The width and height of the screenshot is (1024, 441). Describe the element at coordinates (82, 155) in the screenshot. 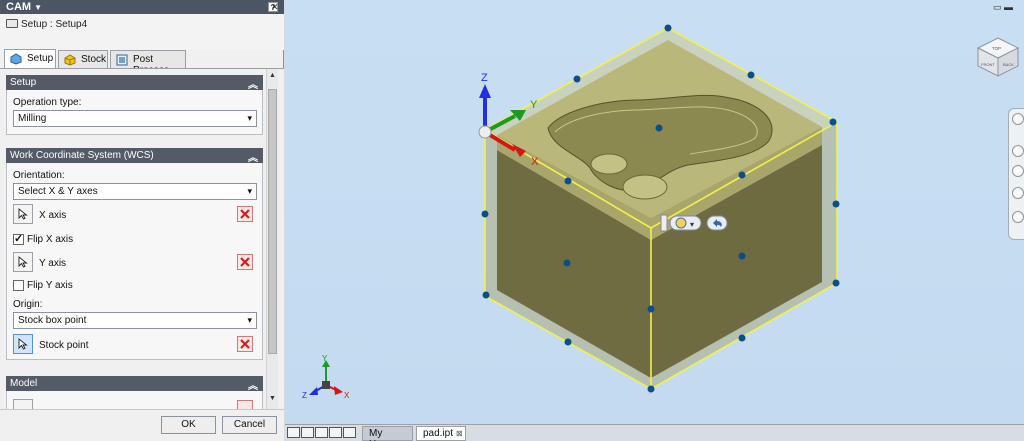

I see `section-title: Work Coordinate System (WCS)` at that location.